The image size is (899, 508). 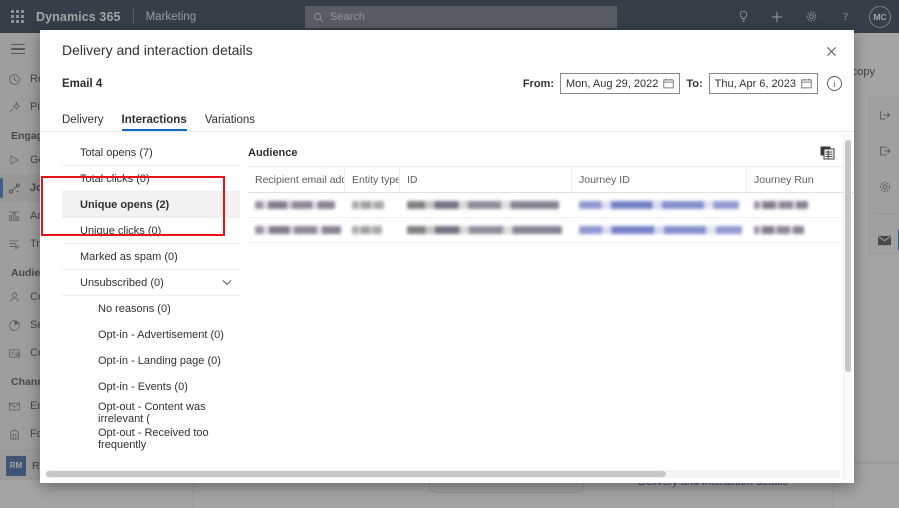 I want to click on metric-unique-opens: Unique opens (2), so click(x=151, y=205).